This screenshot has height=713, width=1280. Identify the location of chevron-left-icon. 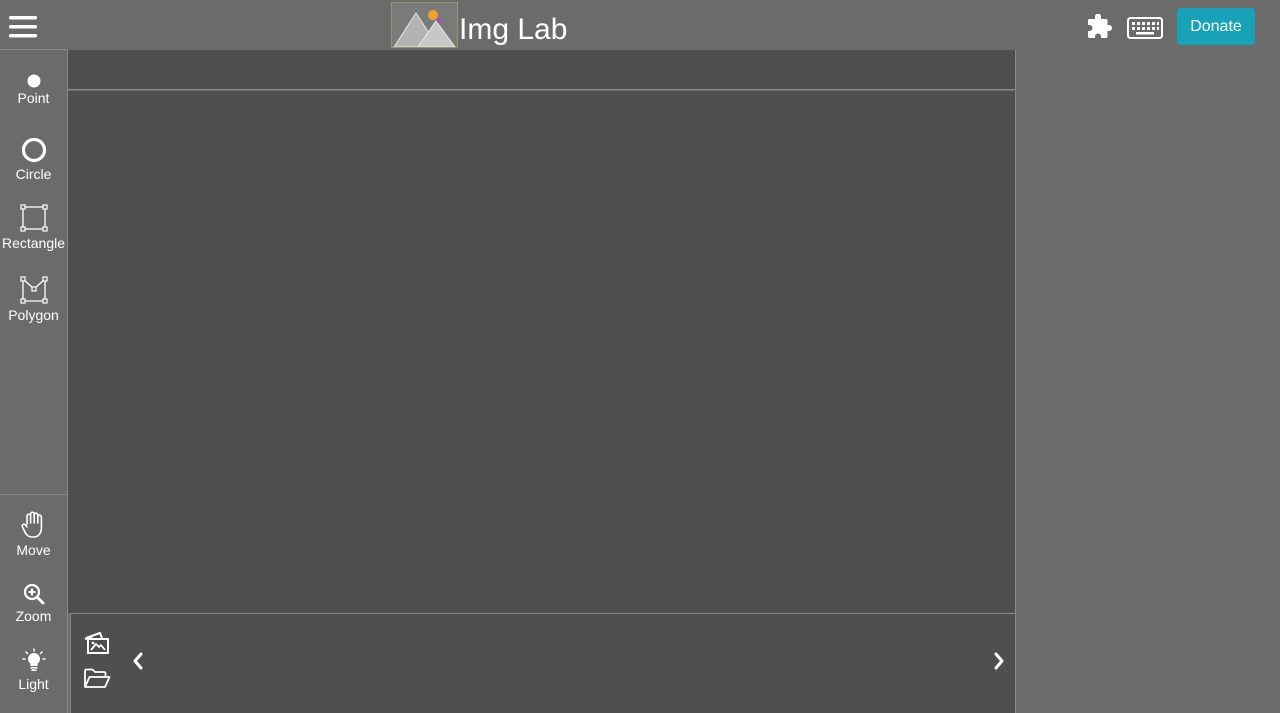
(138, 663).